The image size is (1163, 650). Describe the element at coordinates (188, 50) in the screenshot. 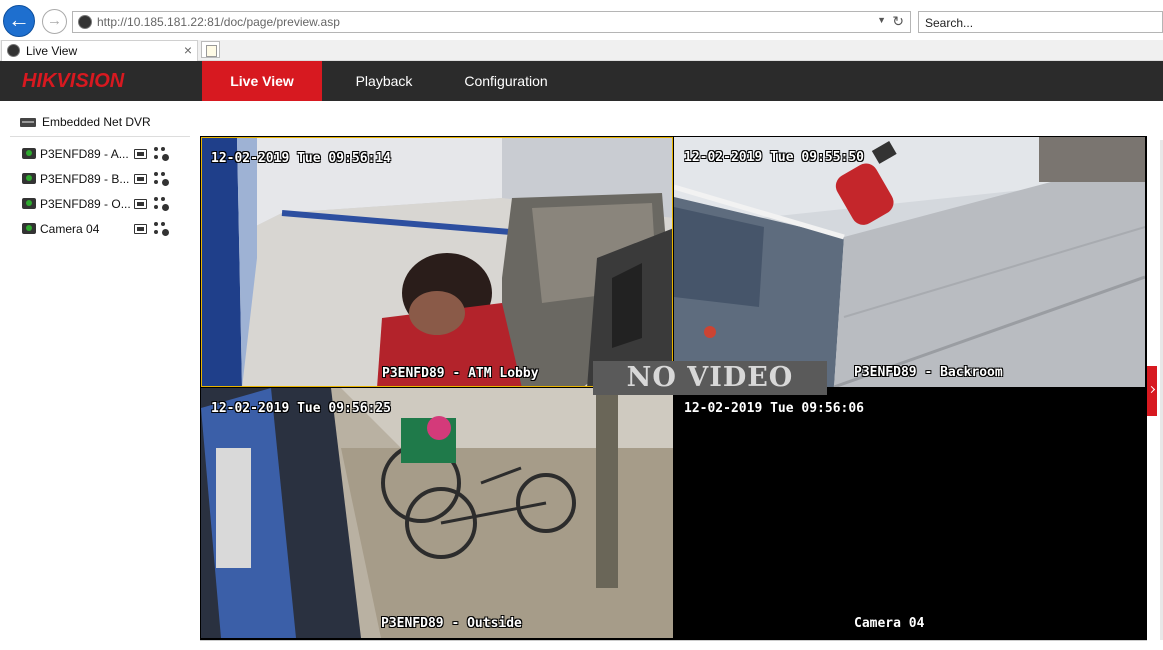

I see `close-tab-icon: ×` at that location.